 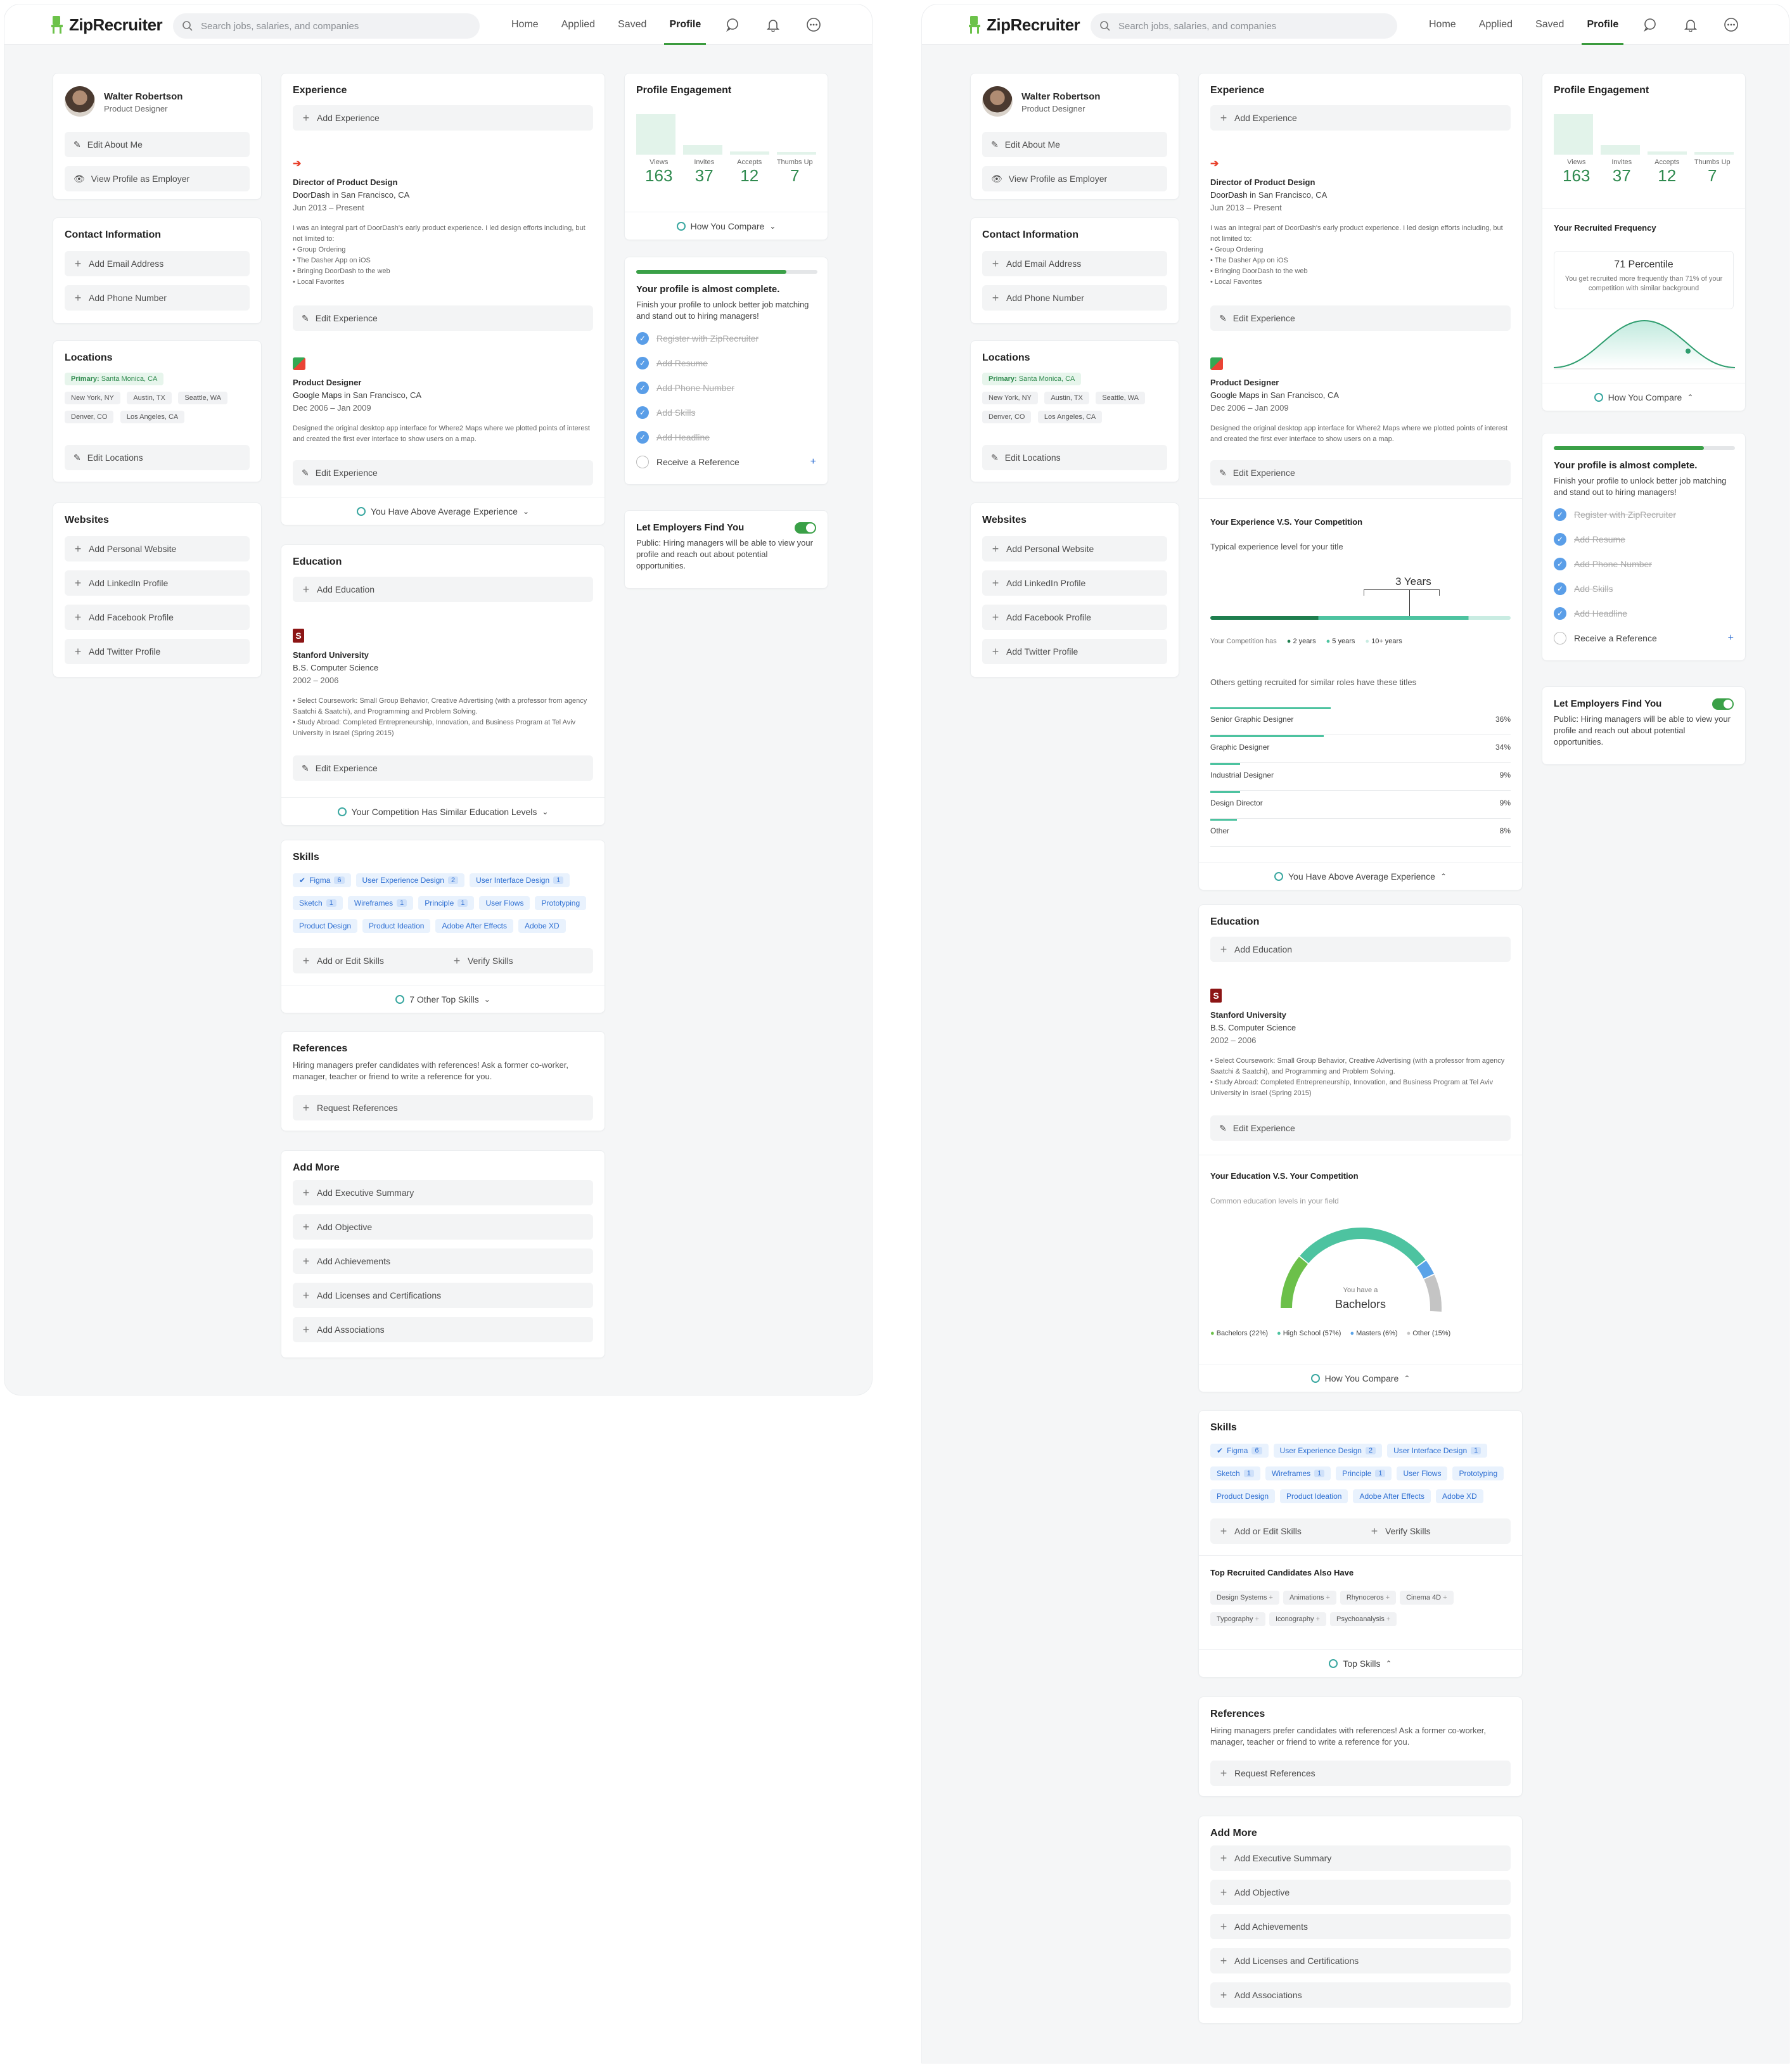 I want to click on top-skills-toggle: Top Skills ⌃, so click(x=1360, y=1663).